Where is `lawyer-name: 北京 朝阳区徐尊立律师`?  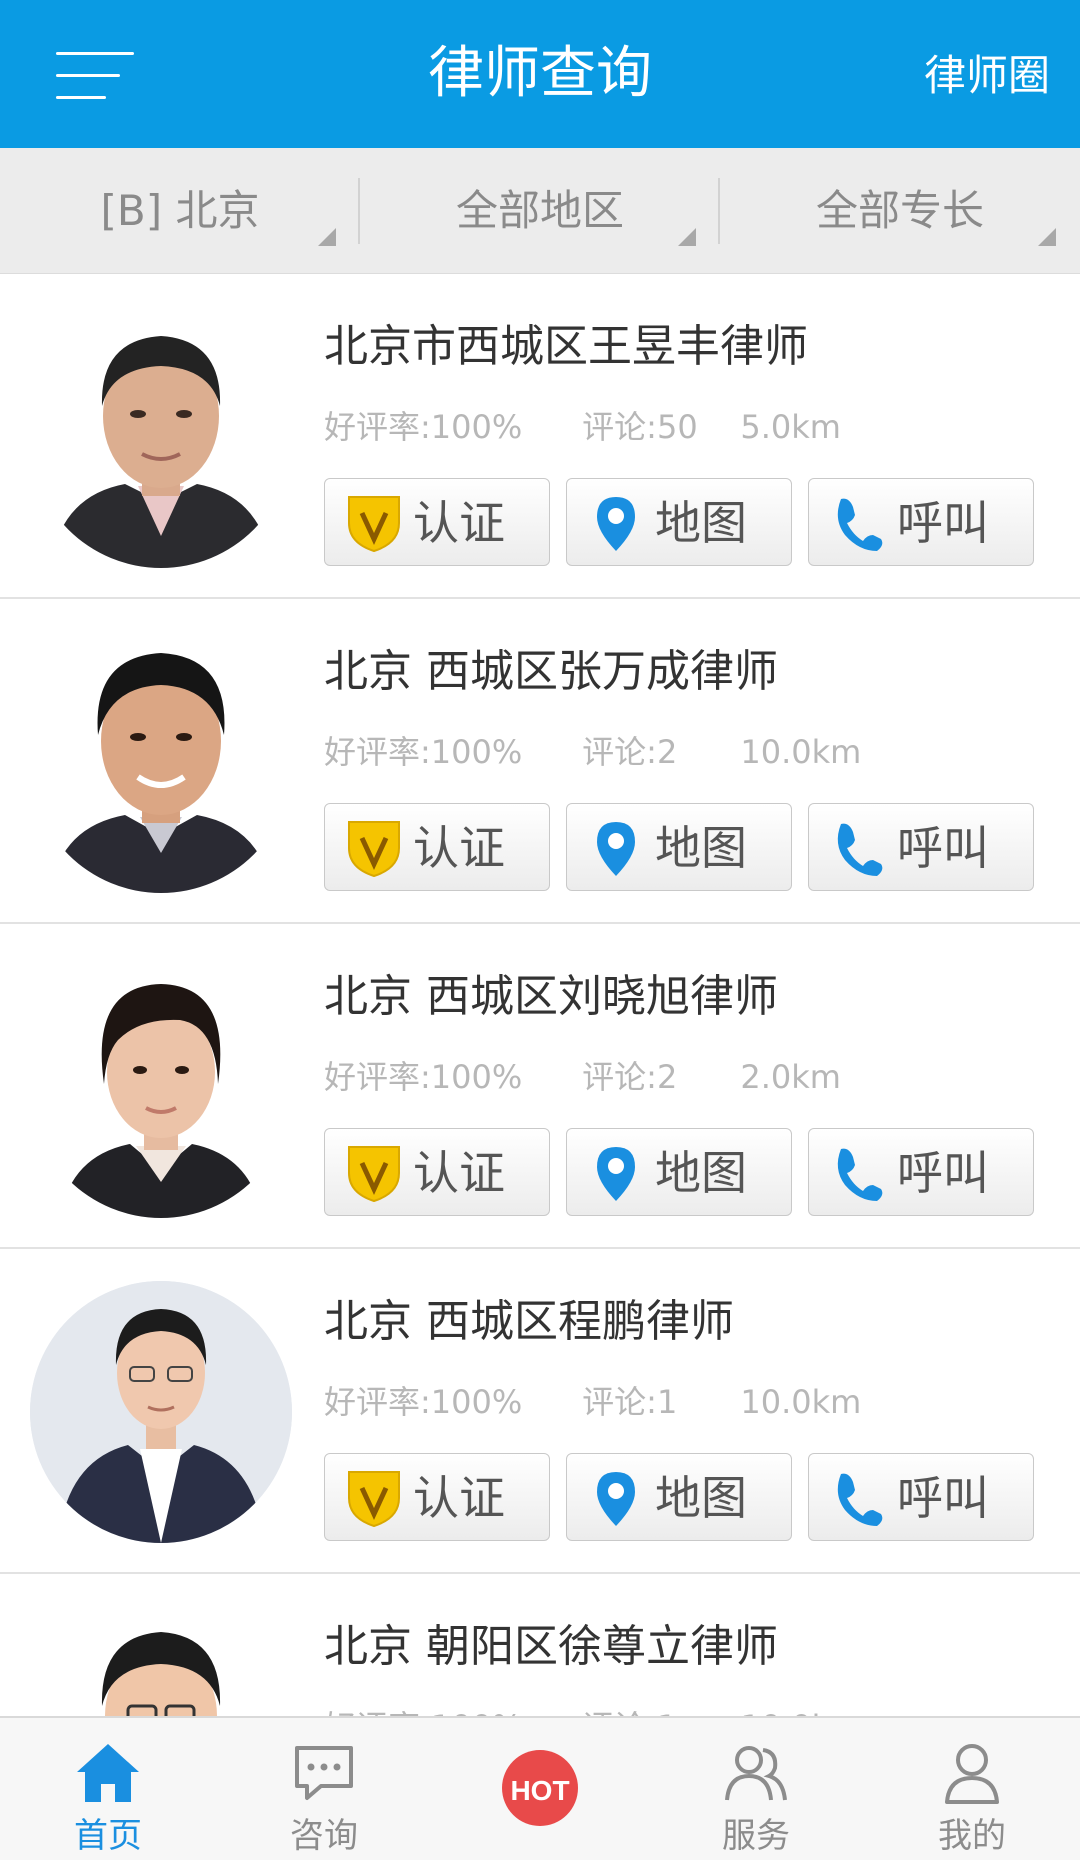
lawyer-name: 北京 朝阳区徐尊立律师 is located at coordinates (551, 1646).